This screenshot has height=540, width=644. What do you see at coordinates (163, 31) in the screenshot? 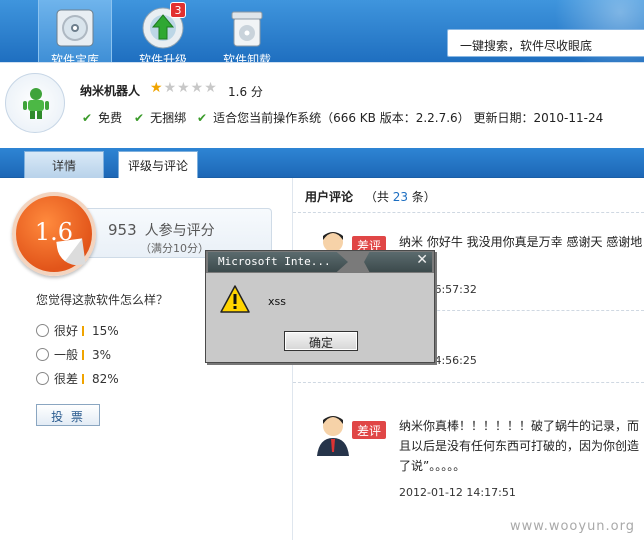
I see `tool-software-upgrade: 3 软件升级` at bounding box center [163, 31].